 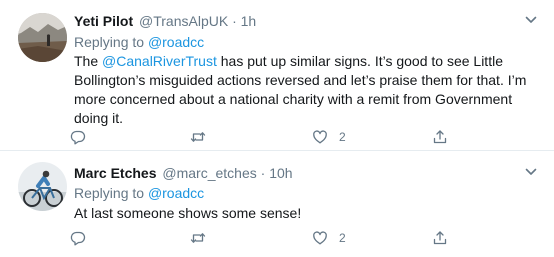 What do you see at coordinates (103, 21) in the screenshot?
I see `display-name: Yeti Pilot` at bounding box center [103, 21].